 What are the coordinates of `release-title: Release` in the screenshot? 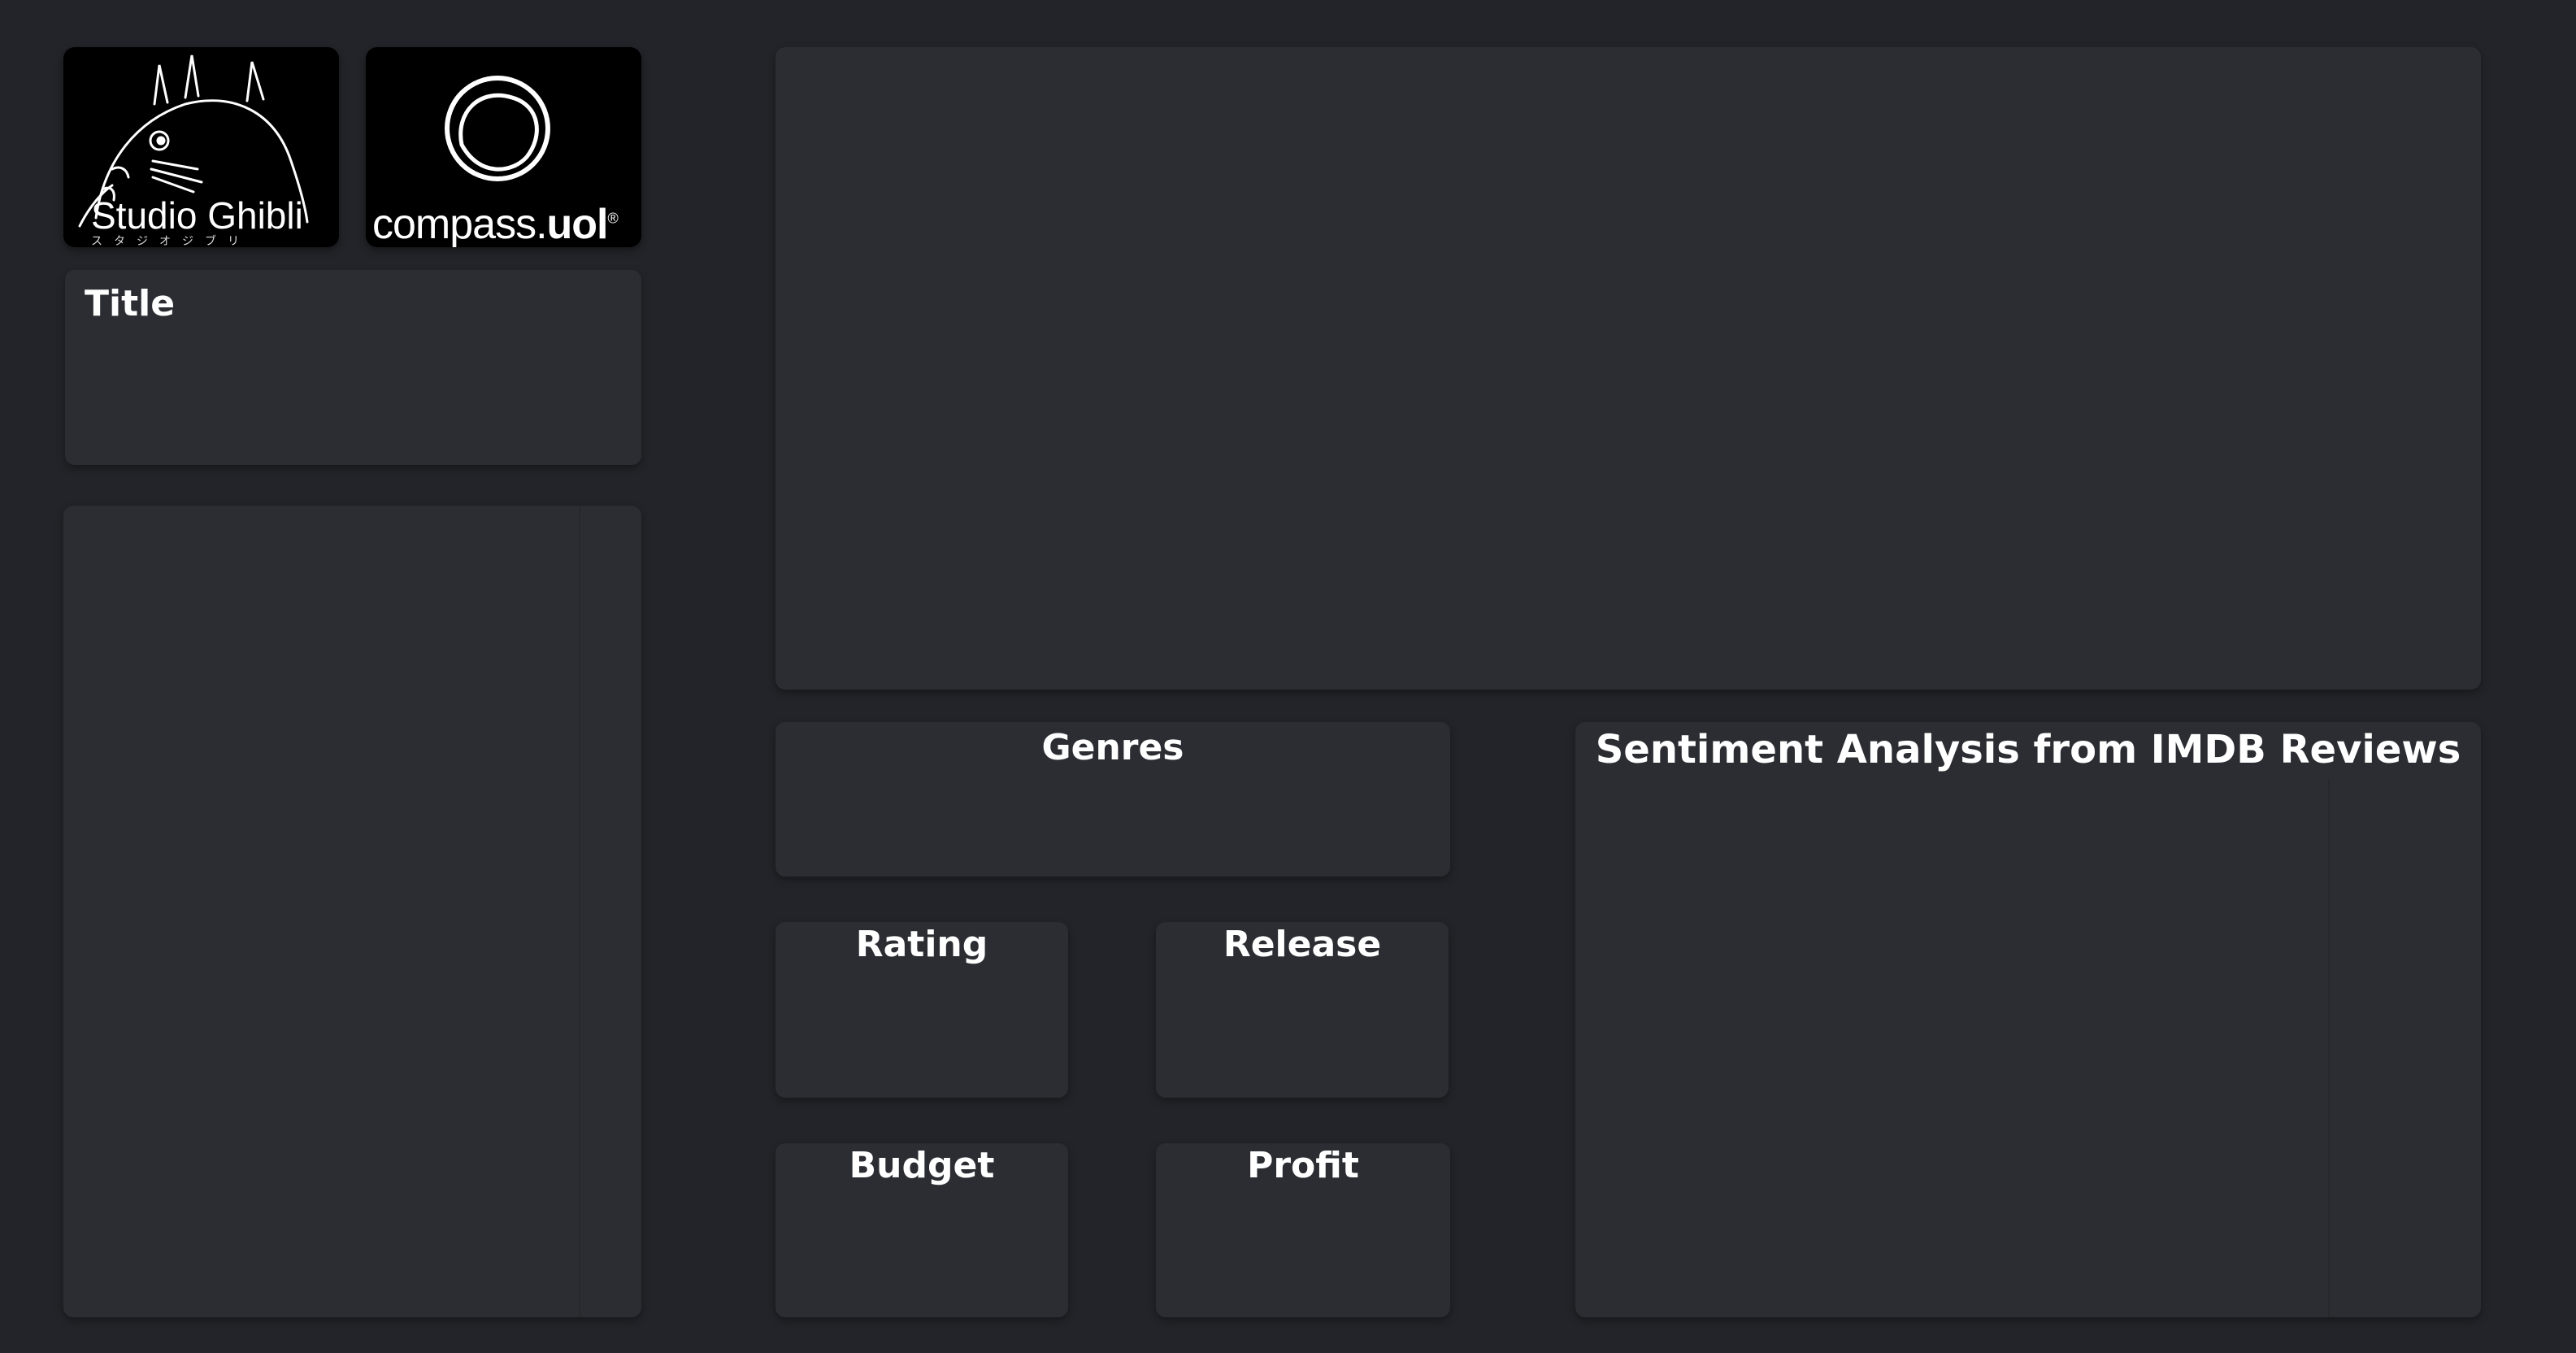 It's located at (1302, 945).